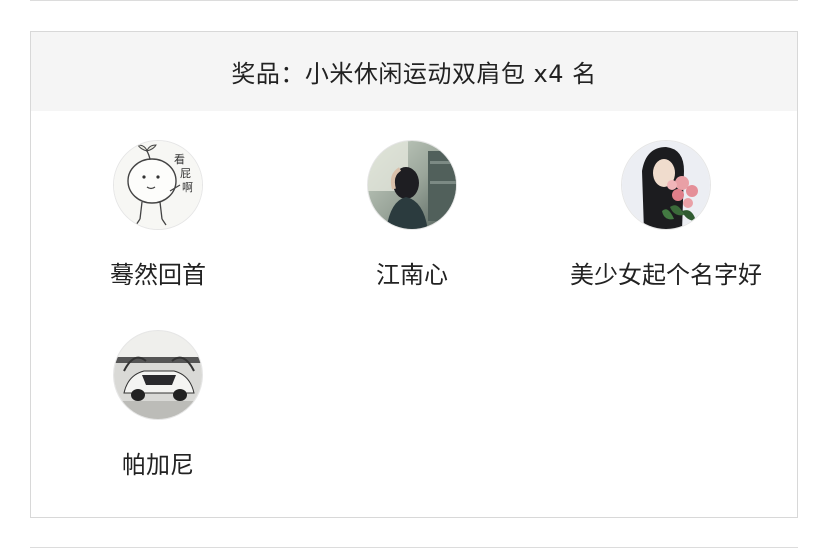  I want to click on winner-name: 帕加尼, so click(158, 465).